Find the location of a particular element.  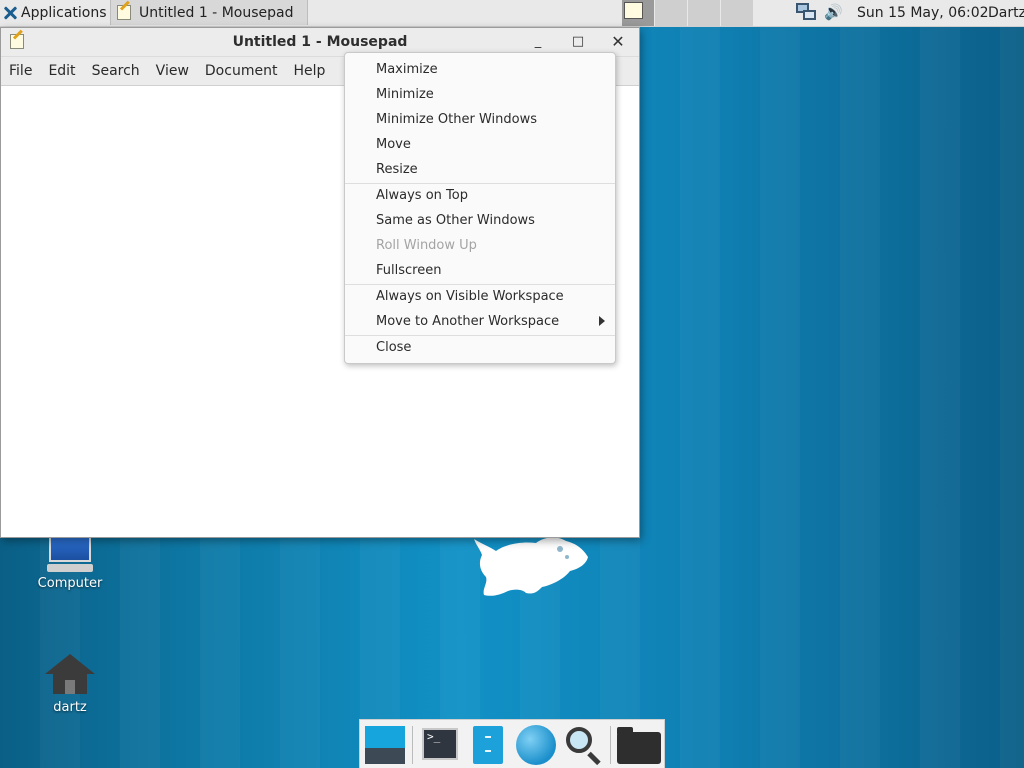

menu-item-always-on-visible-workspace: Always on Visible Workspace is located at coordinates (470, 296).